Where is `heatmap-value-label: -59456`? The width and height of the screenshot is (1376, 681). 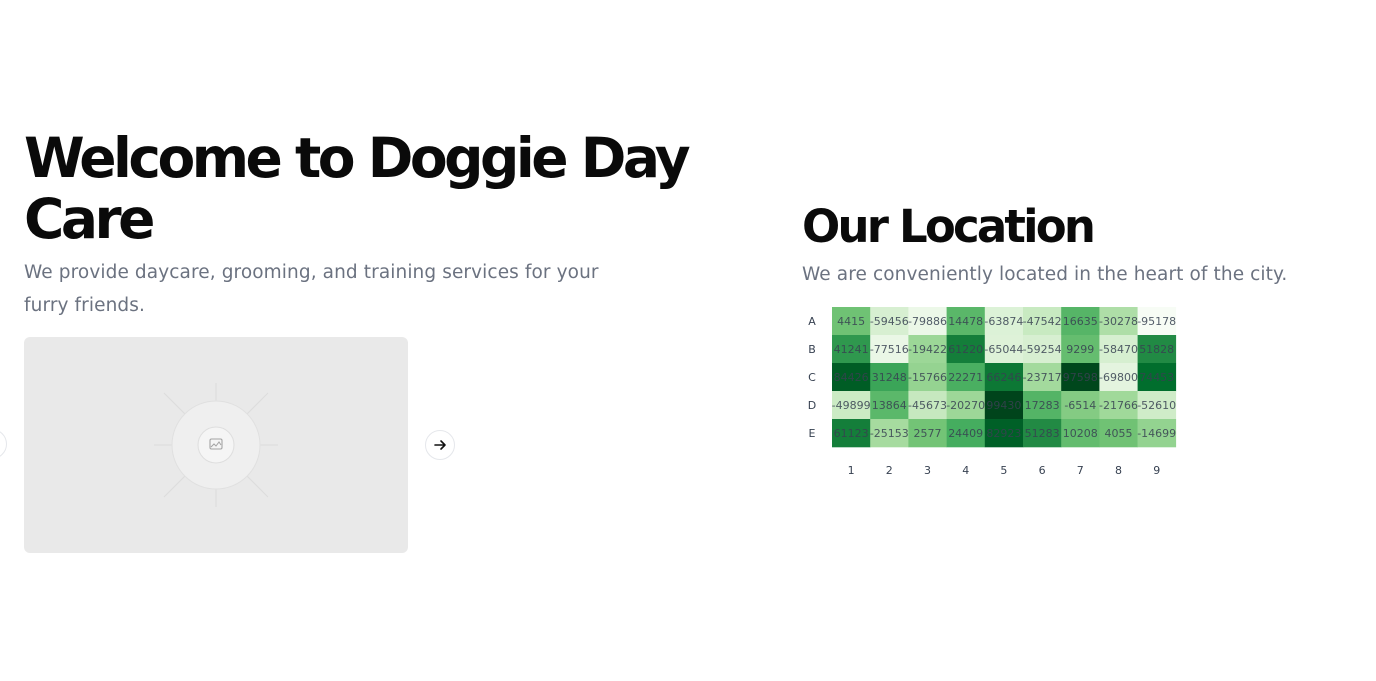 heatmap-value-label: -59456 is located at coordinates (889, 321).